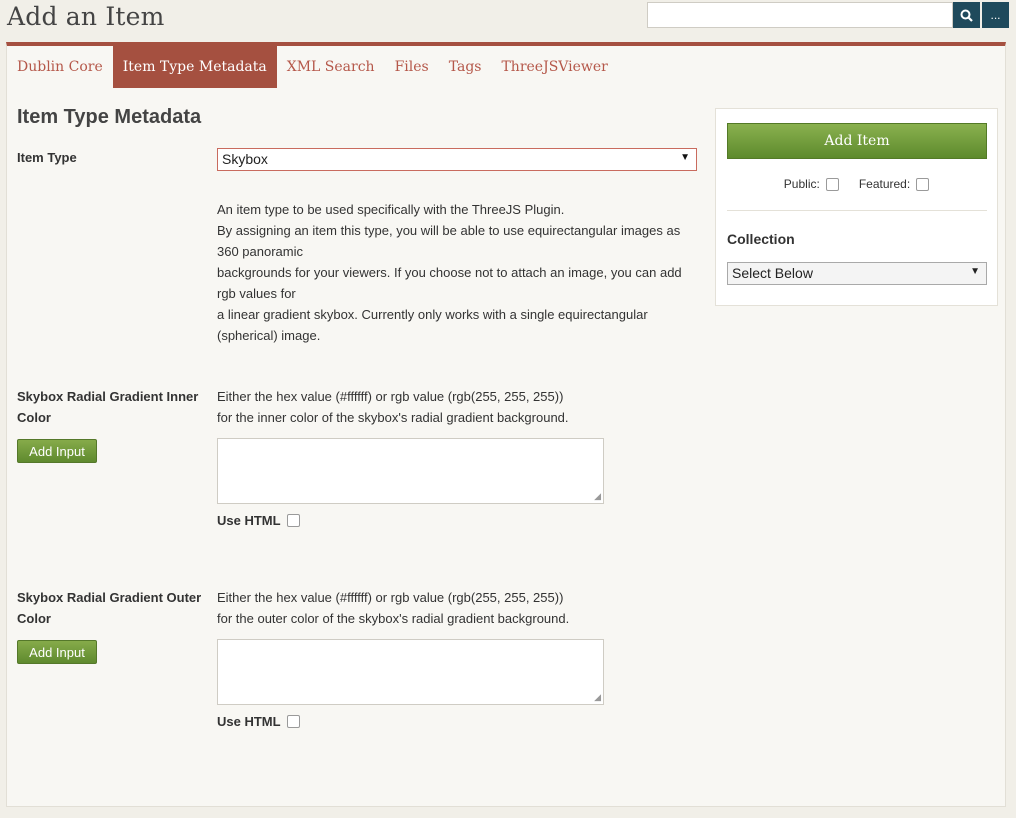 This screenshot has width=1016, height=818. Describe the element at coordinates (772, 273) in the screenshot. I see `collection-select-value: Select Below` at that location.